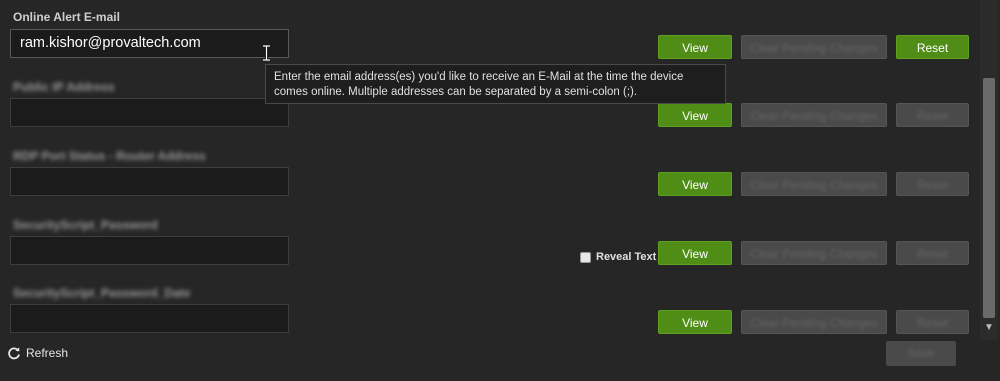  Describe the element at coordinates (149, 43) in the screenshot. I see `online-alert-email-input: ram.kishor@provaltech.com` at that location.